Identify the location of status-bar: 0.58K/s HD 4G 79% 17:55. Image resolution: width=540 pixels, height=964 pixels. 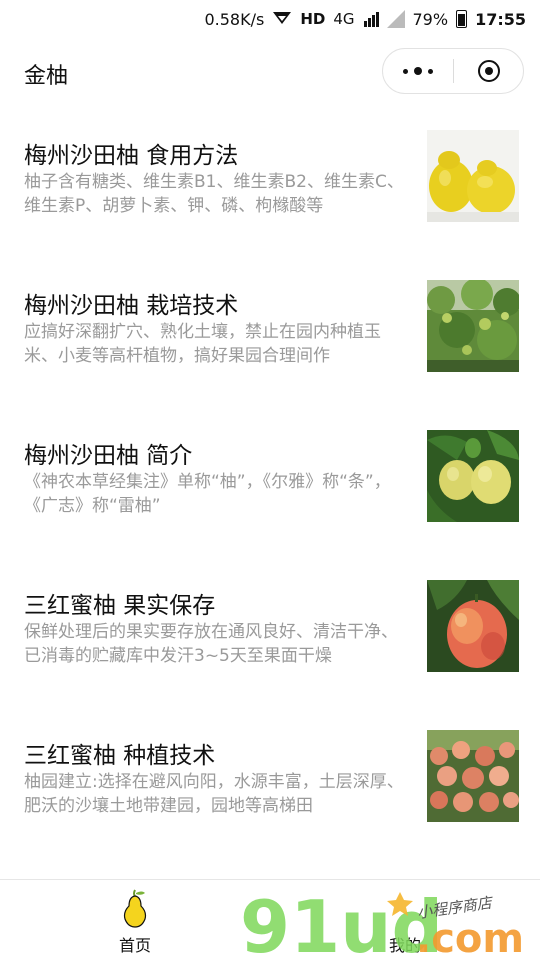
(270, 19).